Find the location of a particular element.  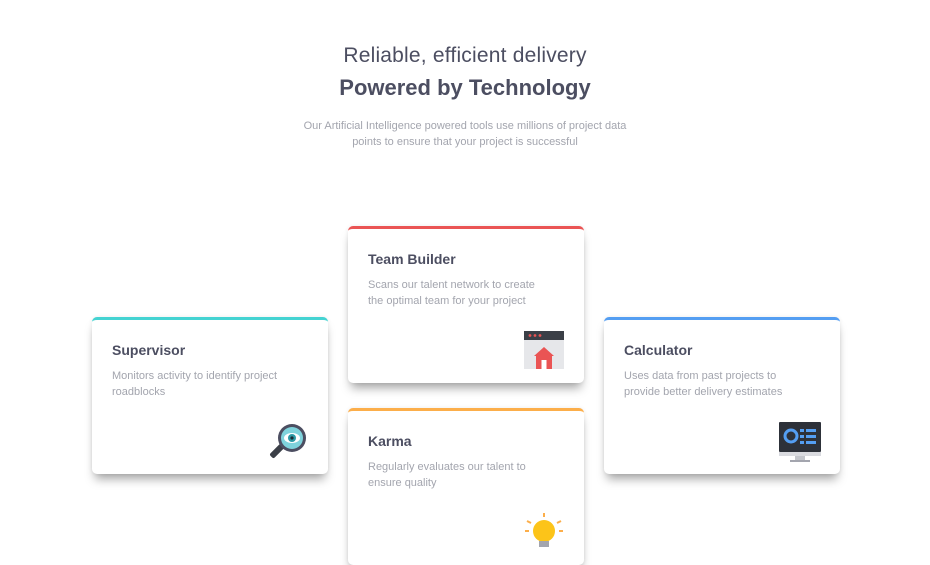

supervisor-desc-line-1: Monitors activity to identify project is located at coordinates (195, 376).